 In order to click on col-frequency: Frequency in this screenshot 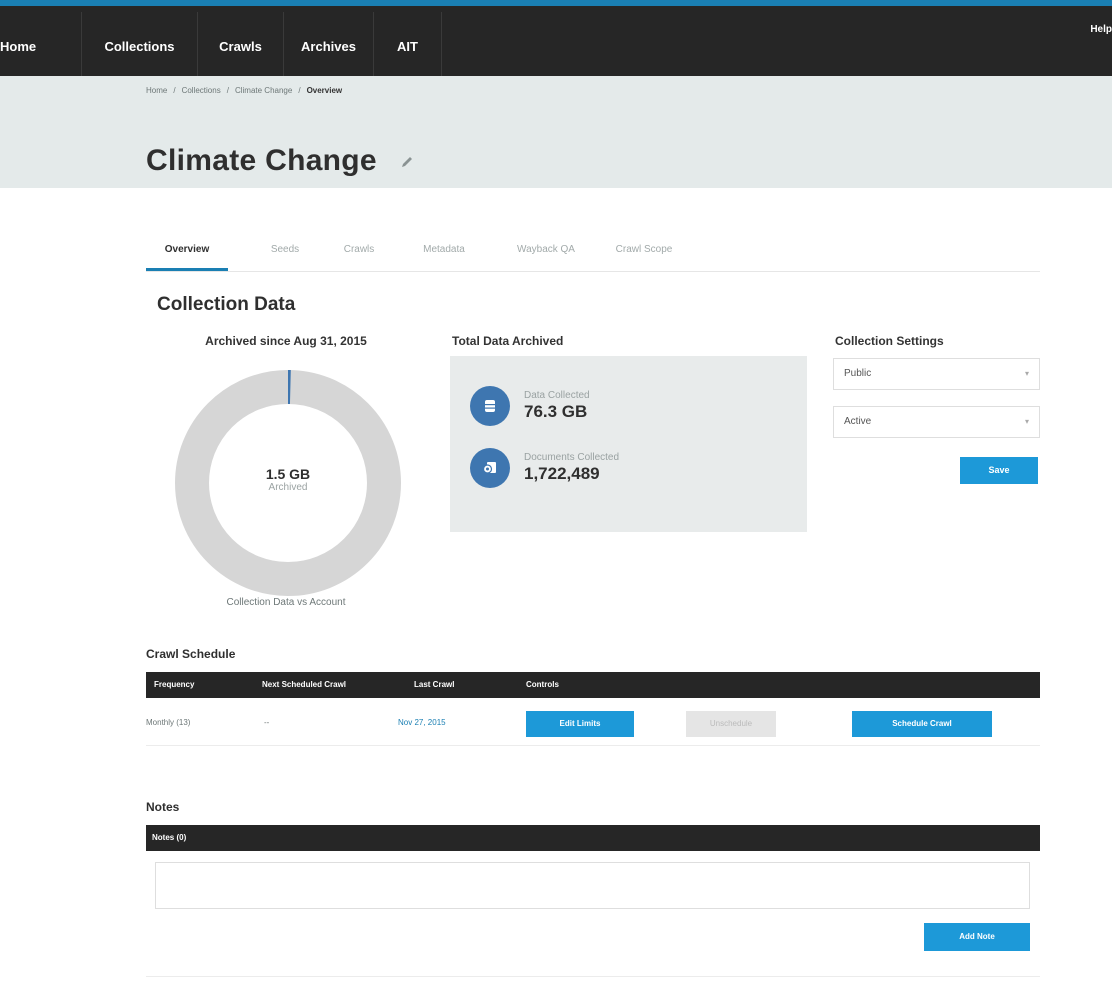, I will do `click(174, 684)`.